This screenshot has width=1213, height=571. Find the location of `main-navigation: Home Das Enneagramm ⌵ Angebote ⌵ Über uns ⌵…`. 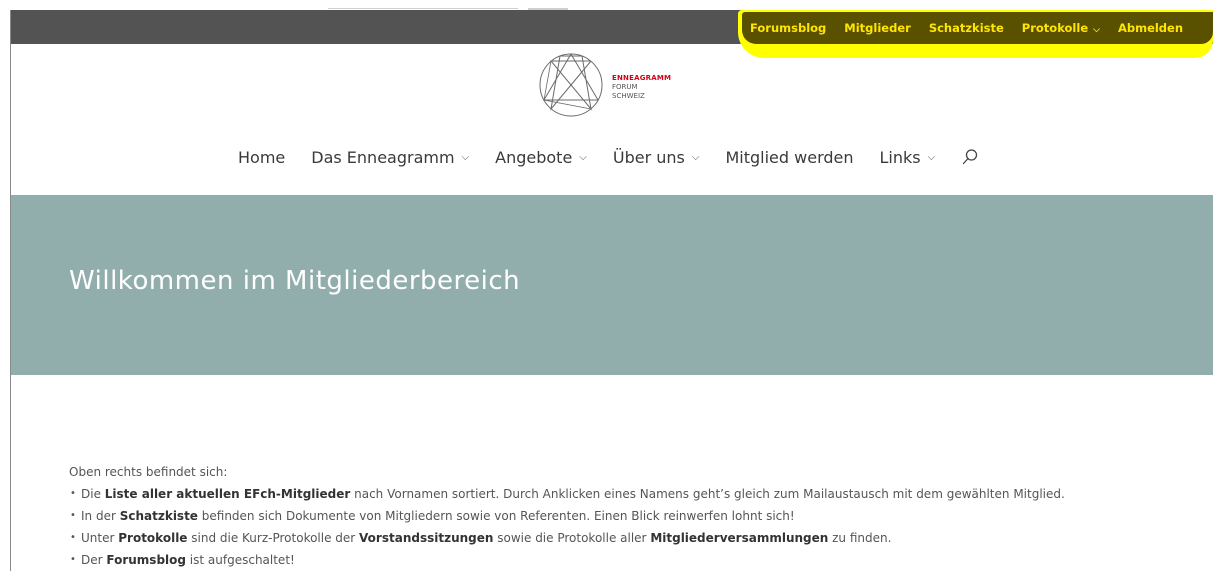

main-navigation: Home Das Enneagramm ⌵ Angebote ⌵ Über uns ⌵… is located at coordinates (608, 157).